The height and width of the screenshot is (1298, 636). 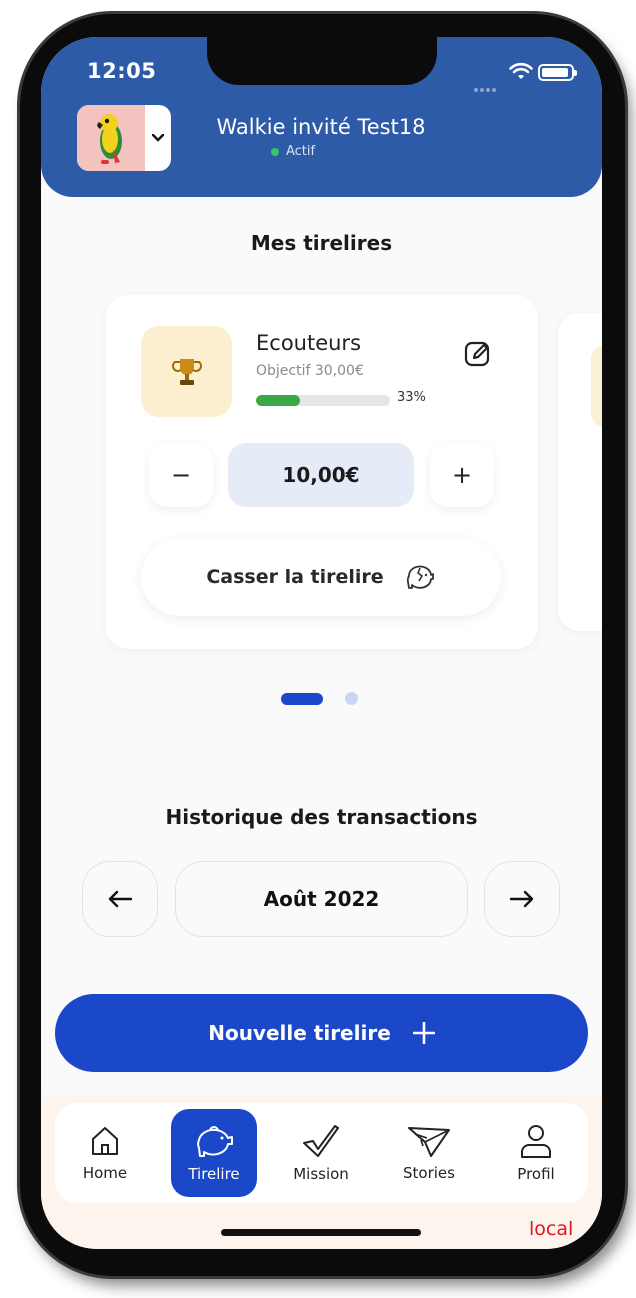 I want to click on tab-home: Home, so click(x=105, y=1153).